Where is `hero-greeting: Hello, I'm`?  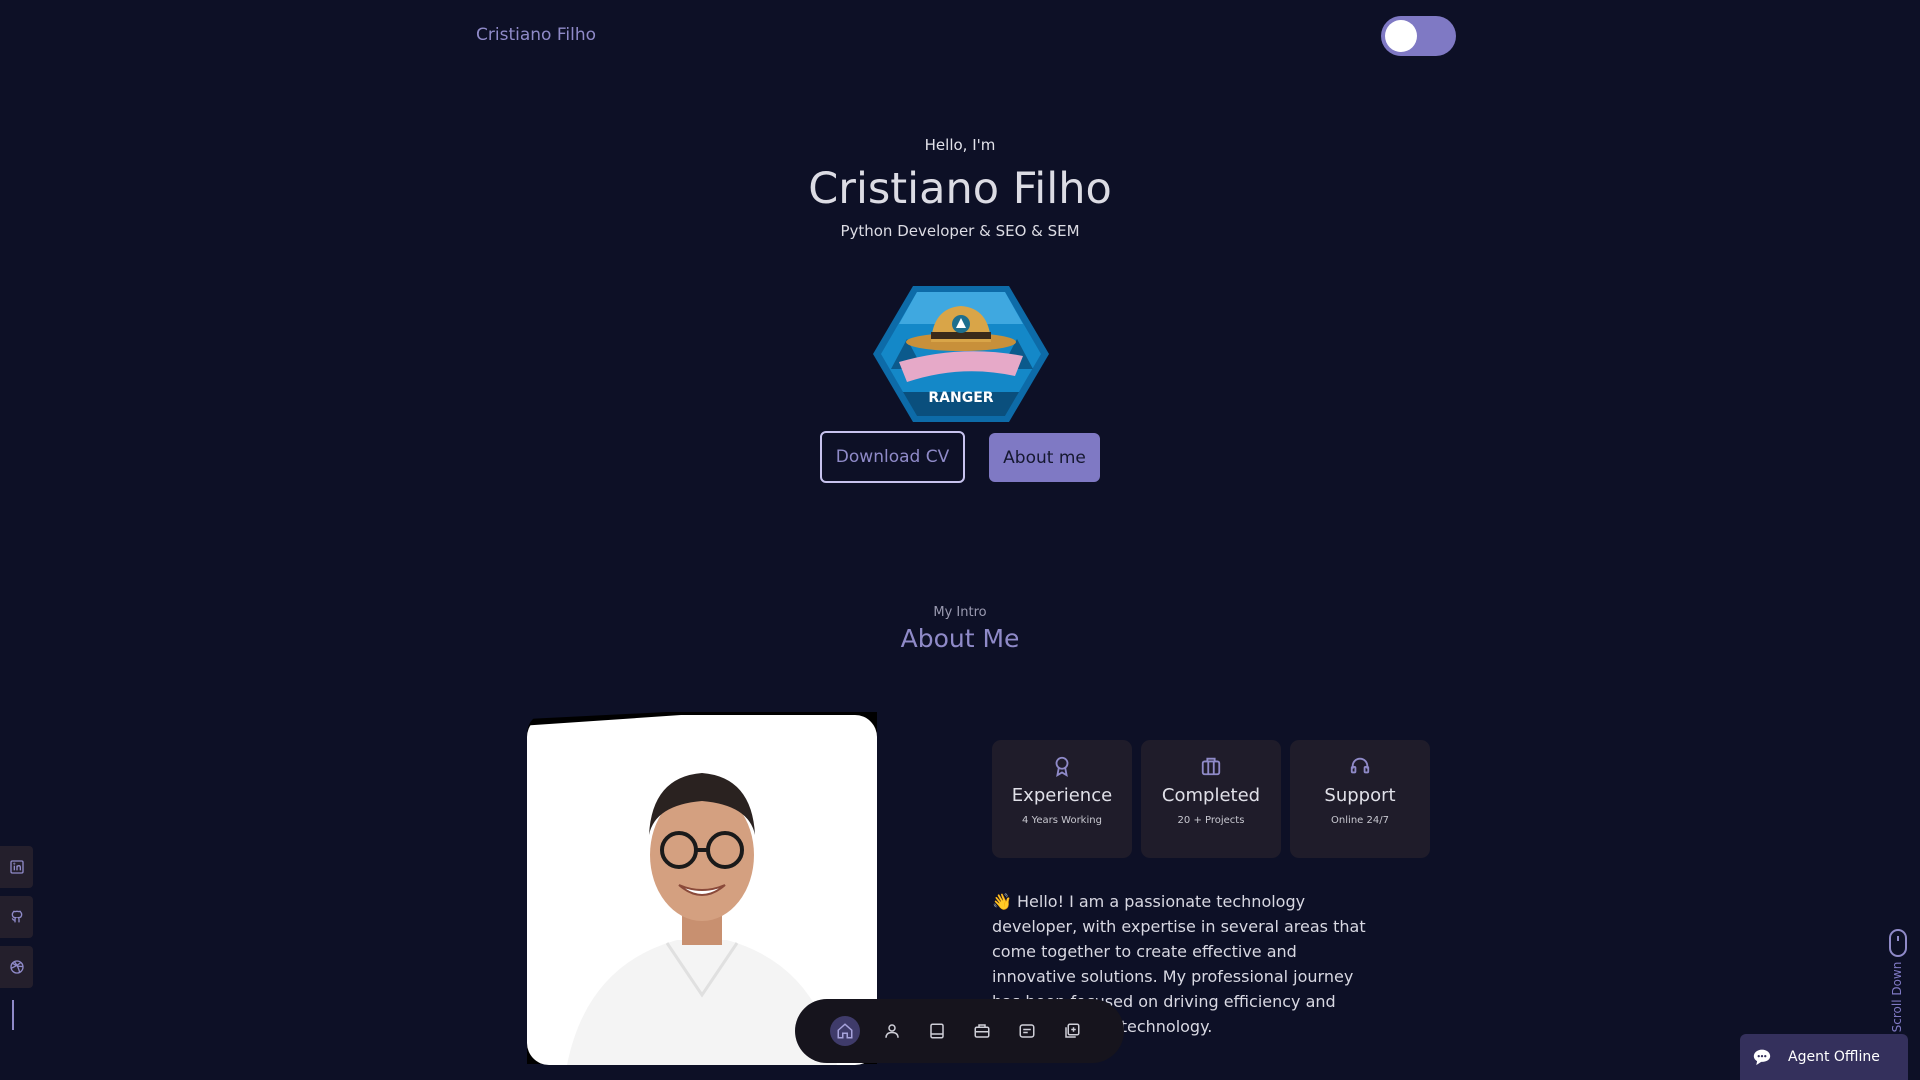 hero-greeting: Hello, I'm is located at coordinates (960, 145).